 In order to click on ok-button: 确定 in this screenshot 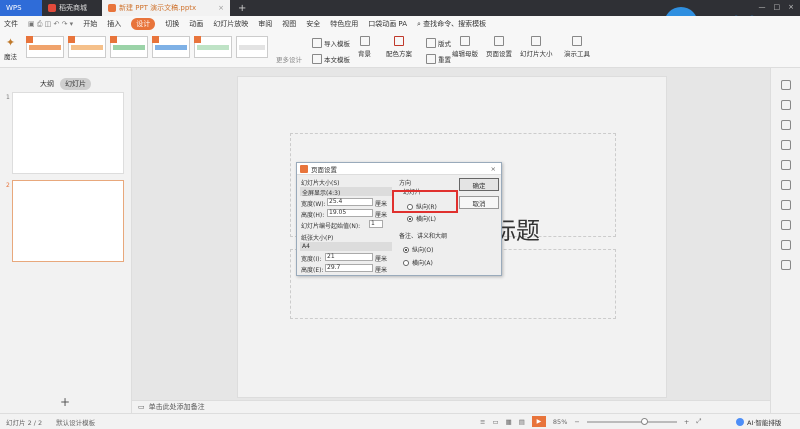, I will do `click(479, 184)`.